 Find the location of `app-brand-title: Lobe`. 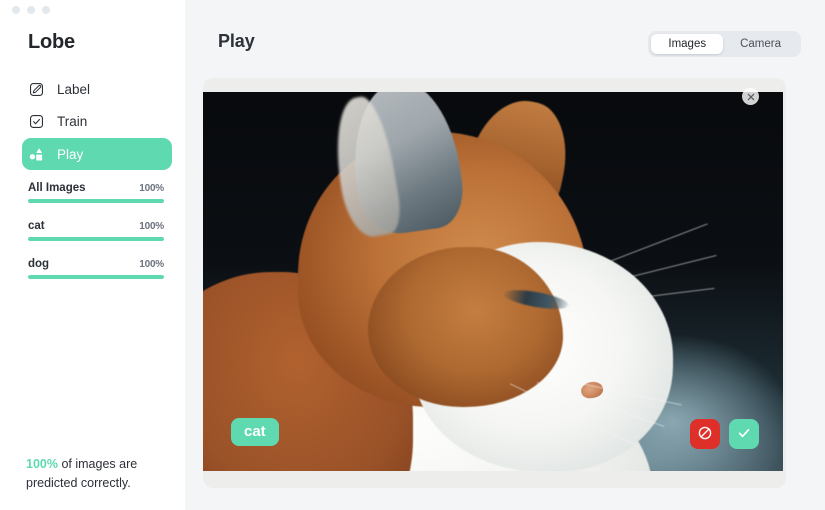

app-brand-title: Lobe is located at coordinates (51, 42).